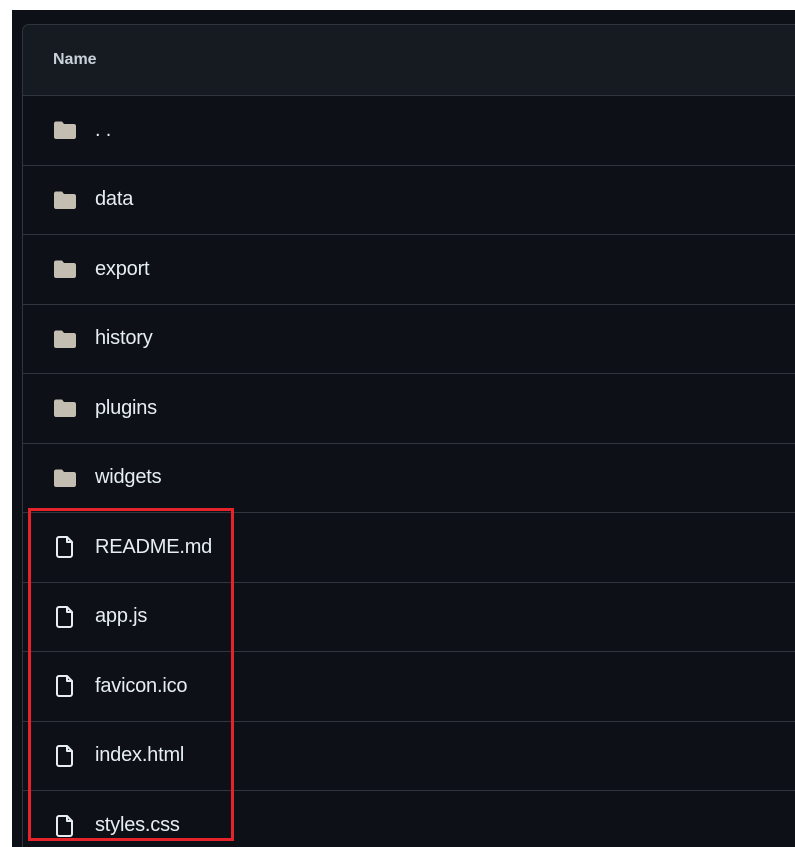 The width and height of the screenshot is (795, 847). What do you see at coordinates (121, 616) in the screenshot?
I see `row-label: app.js` at bounding box center [121, 616].